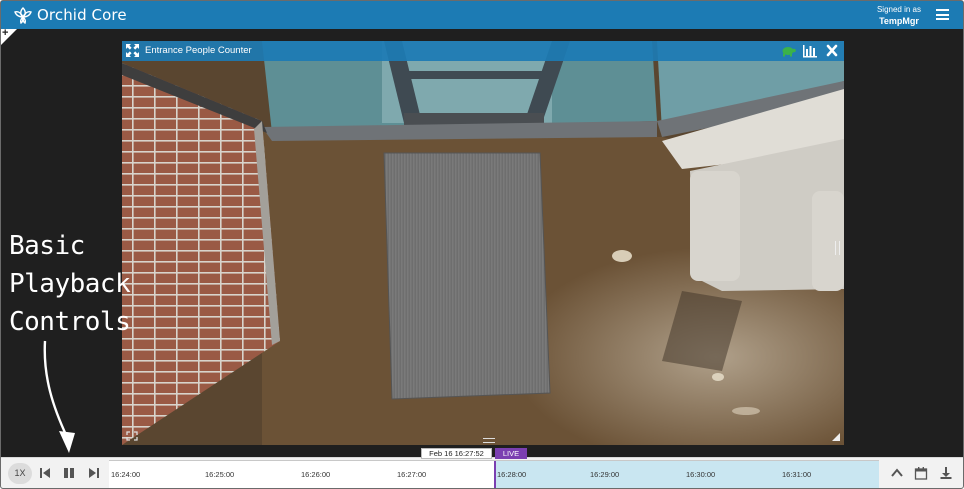 This screenshot has height=489, width=964. What do you see at coordinates (832, 50) in the screenshot?
I see `close-icon` at bounding box center [832, 50].